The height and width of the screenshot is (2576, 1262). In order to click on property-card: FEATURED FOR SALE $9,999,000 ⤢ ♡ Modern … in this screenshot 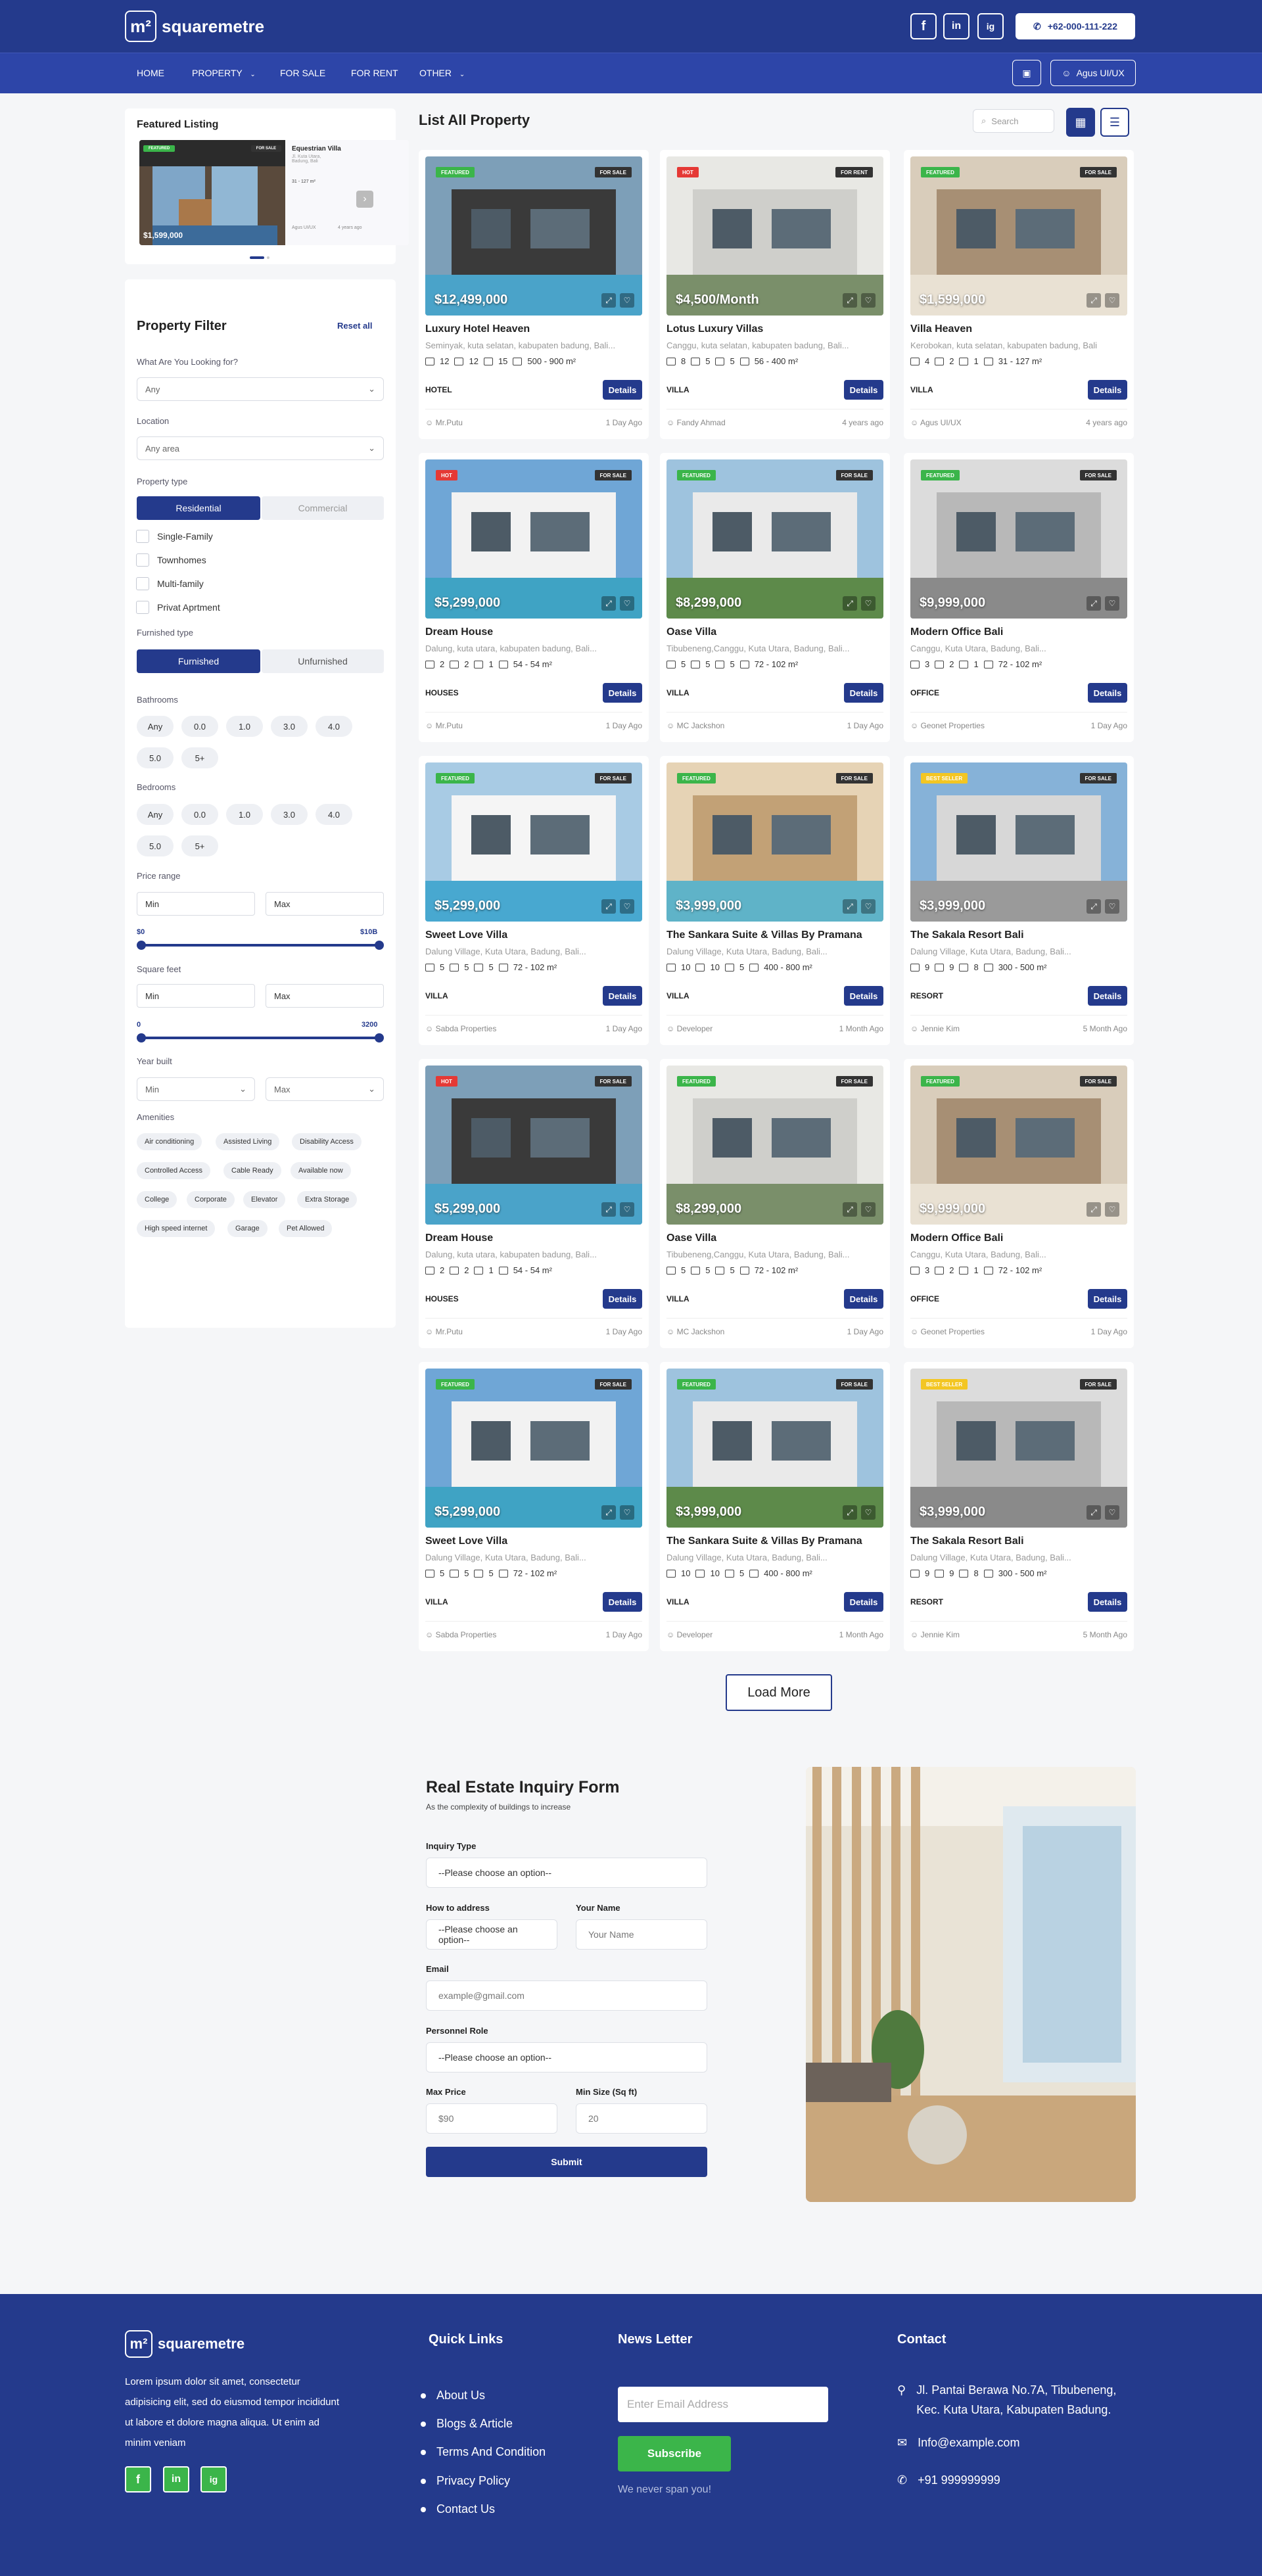, I will do `click(1019, 597)`.